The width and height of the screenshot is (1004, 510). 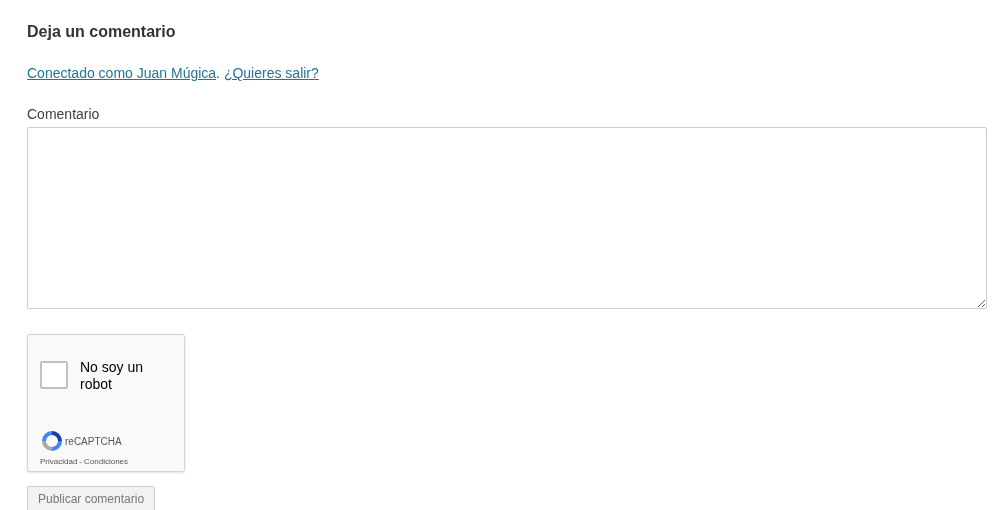 I want to click on submit-button: Publicar comentario, so click(x=91, y=498).